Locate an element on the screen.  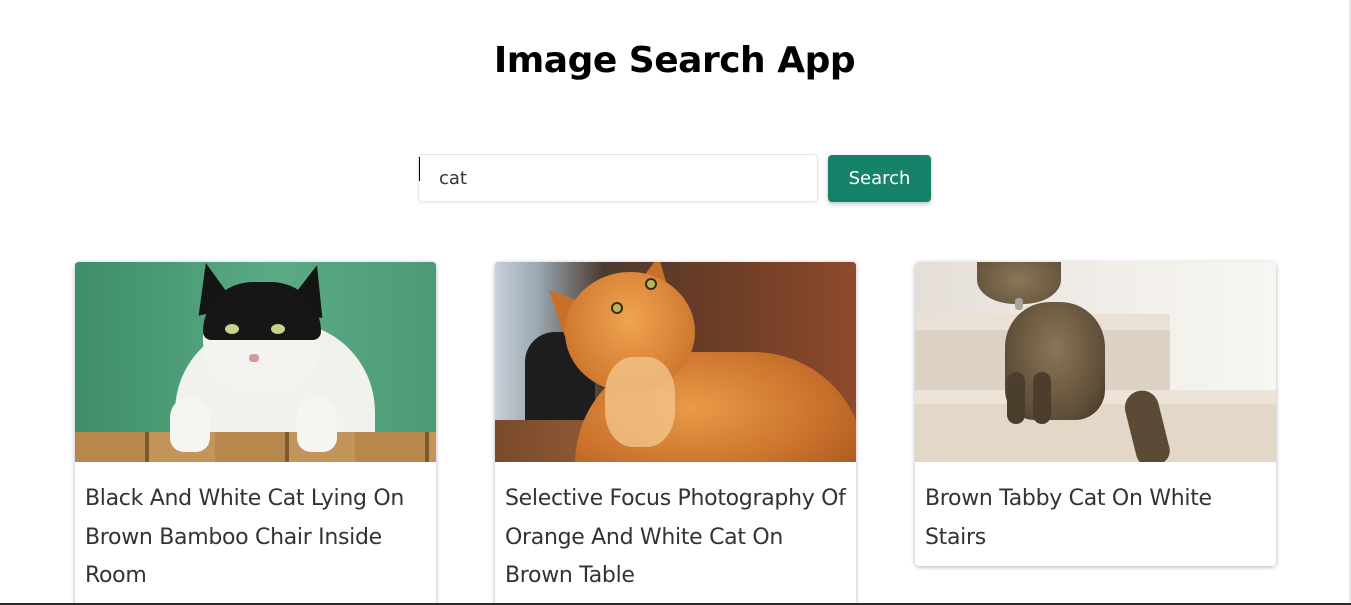
search-input is located at coordinates (618, 178).